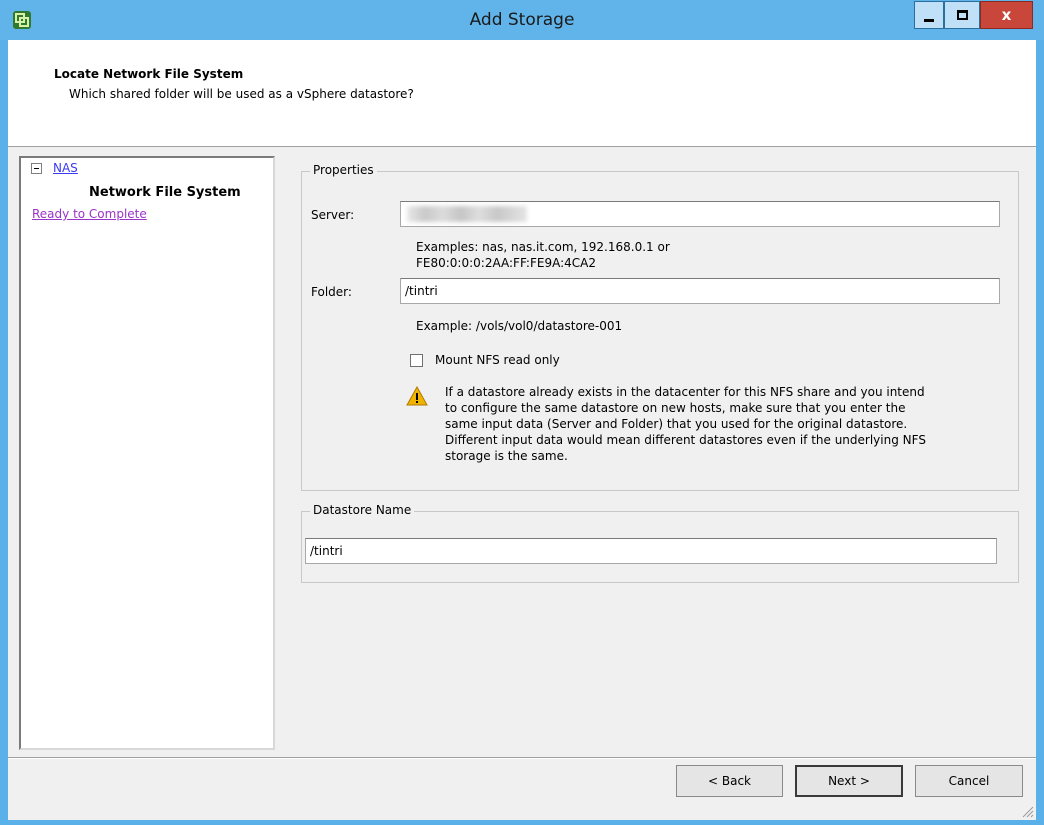 This screenshot has height=825, width=1044. What do you see at coordinates (929, 15) in the screenshot?
I see `minimize-button` at bounding box center [929, 15].